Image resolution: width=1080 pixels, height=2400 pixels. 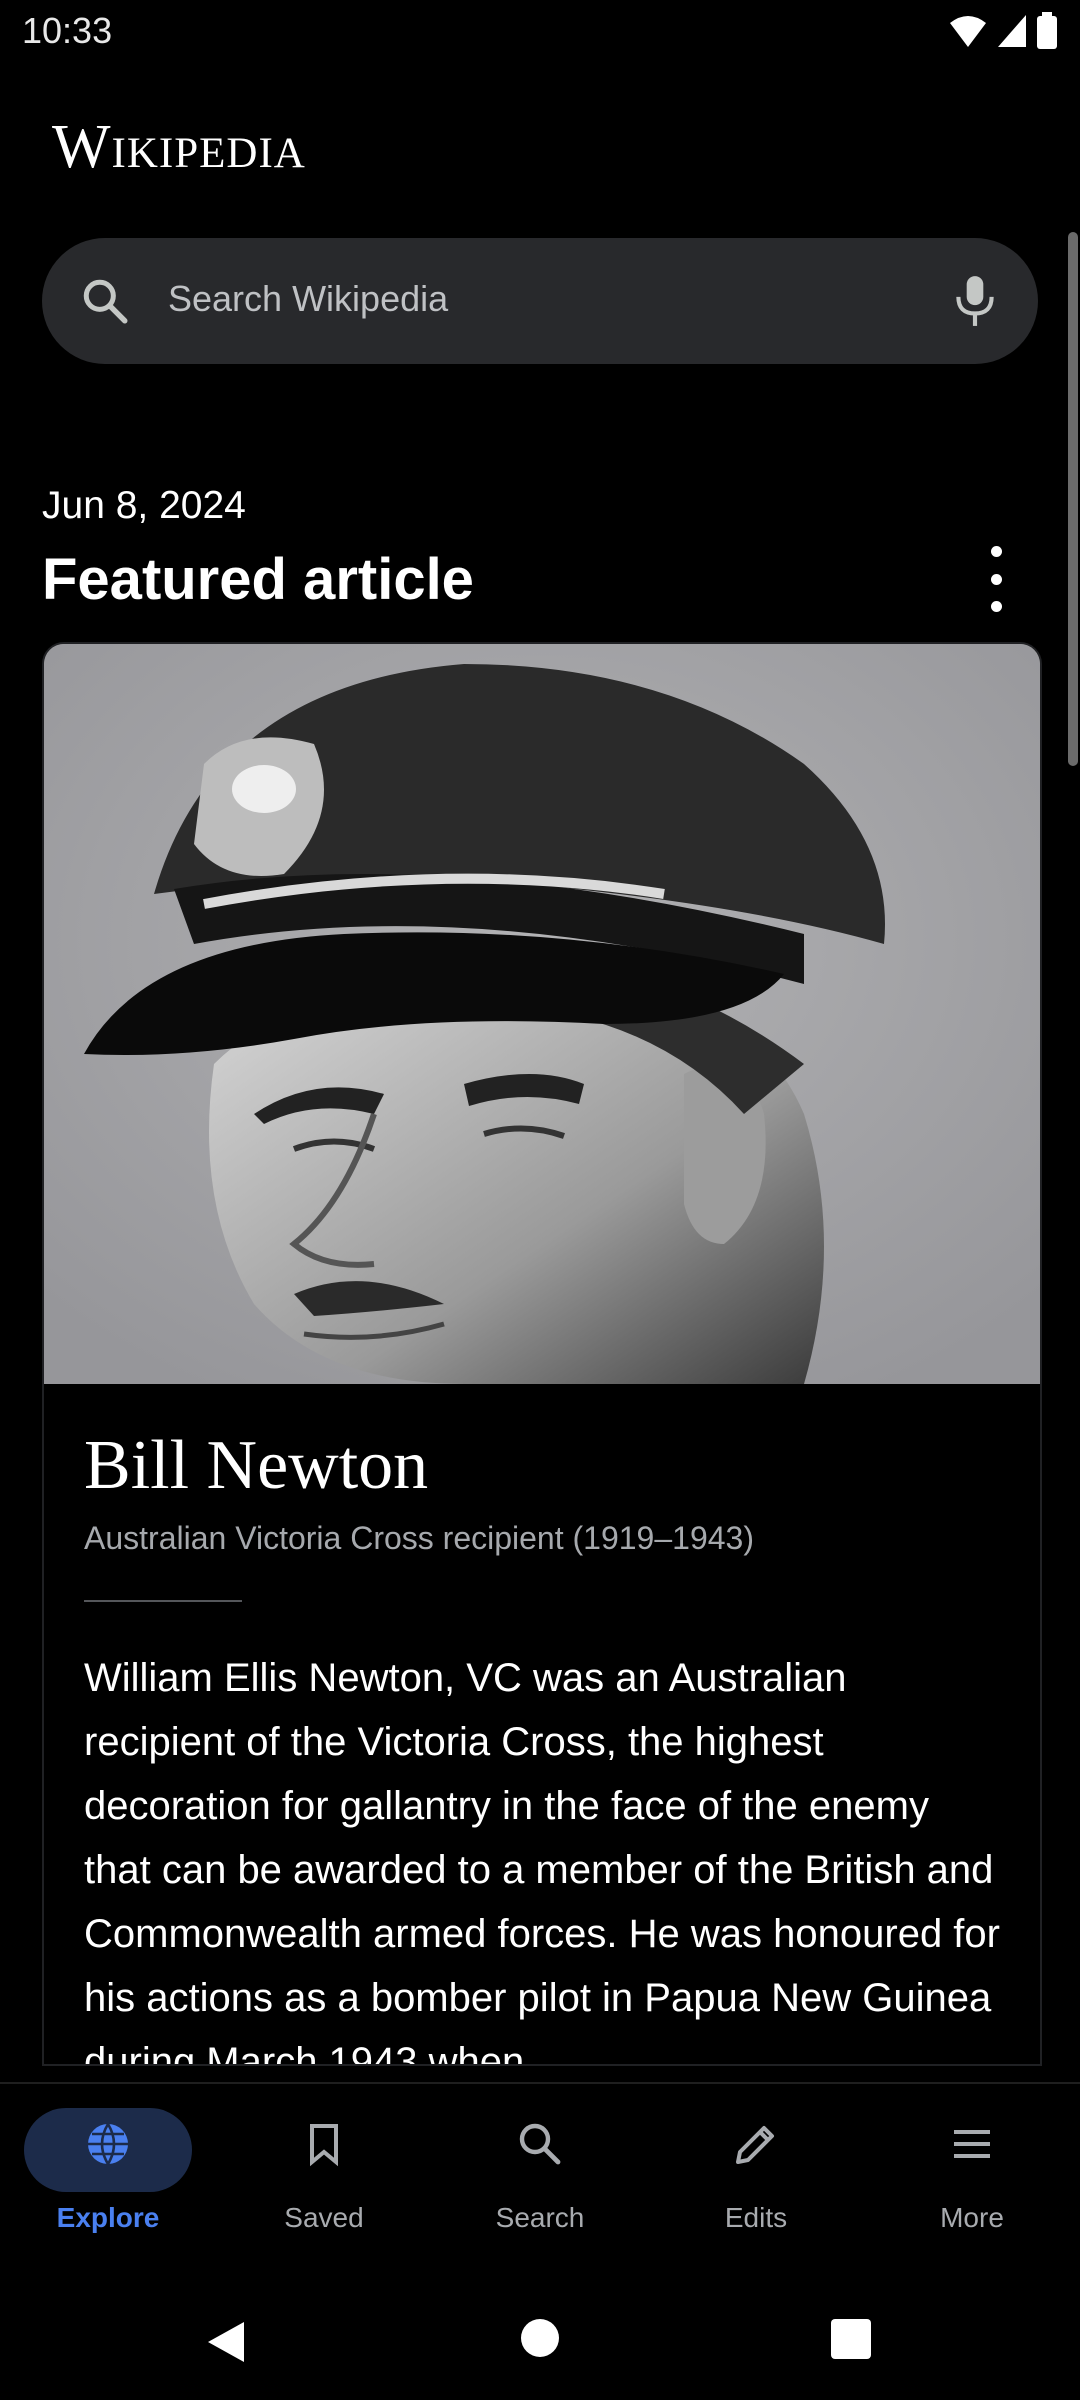 I want to click on status-bar: 10:33, so click(x=540, y=32).